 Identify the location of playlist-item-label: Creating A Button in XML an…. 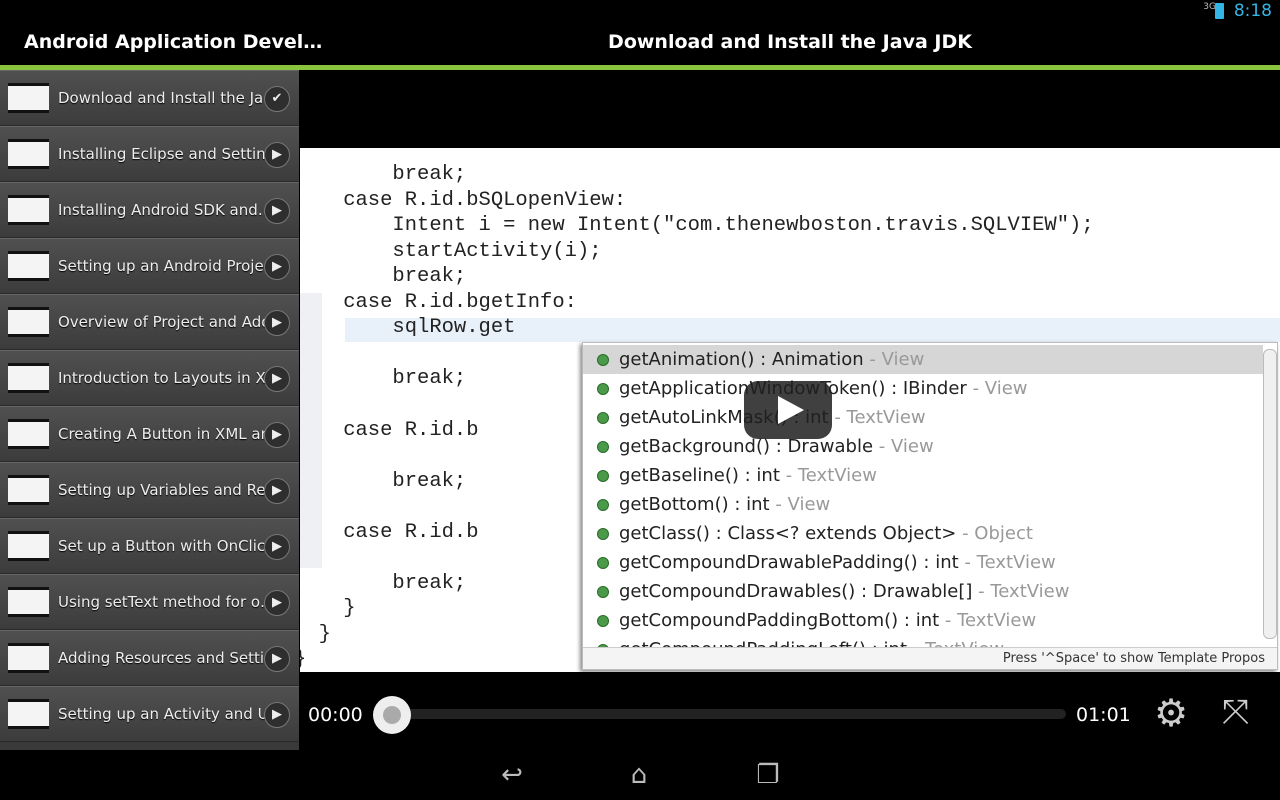
(172, 434).